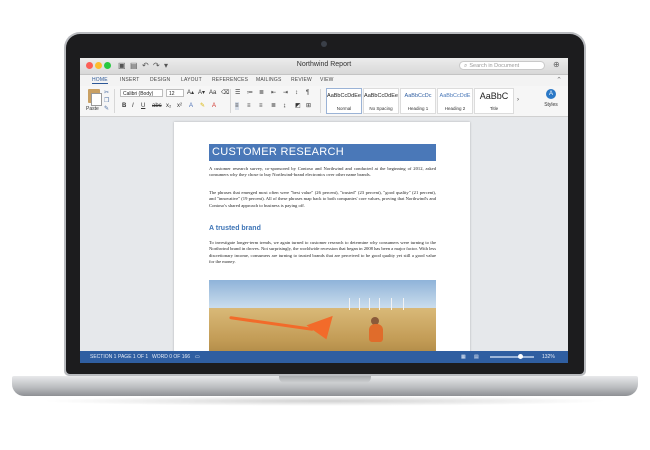 The height and width of the screenshot is (450, 650). What do you see at coordinates (325, 401) in the screenshot?
I see `laptop-shadow` at bounding box center [325, 401].